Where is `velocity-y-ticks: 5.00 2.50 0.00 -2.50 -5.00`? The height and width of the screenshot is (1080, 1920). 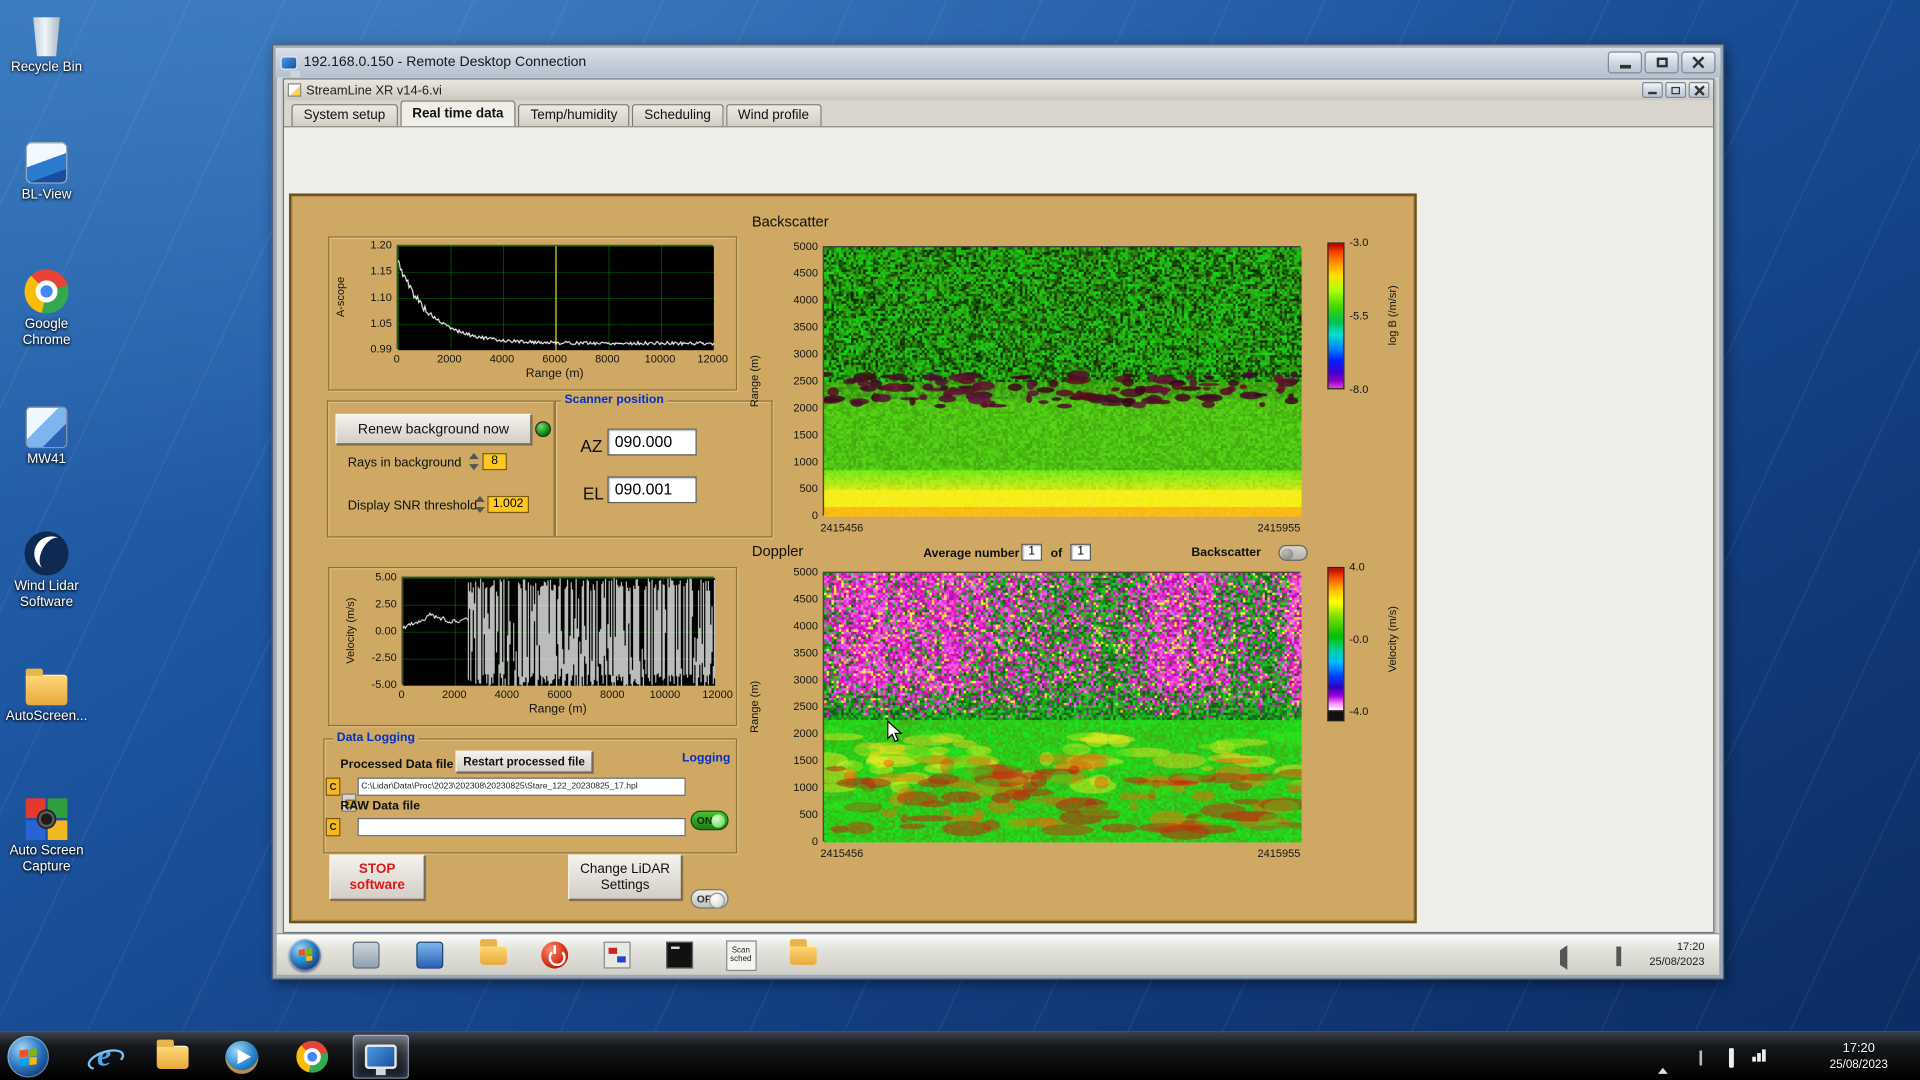 velocity-y-ticks: 5.00 2.50 0.00 -2.50 -5.00 is located at coordinates (375, 631).